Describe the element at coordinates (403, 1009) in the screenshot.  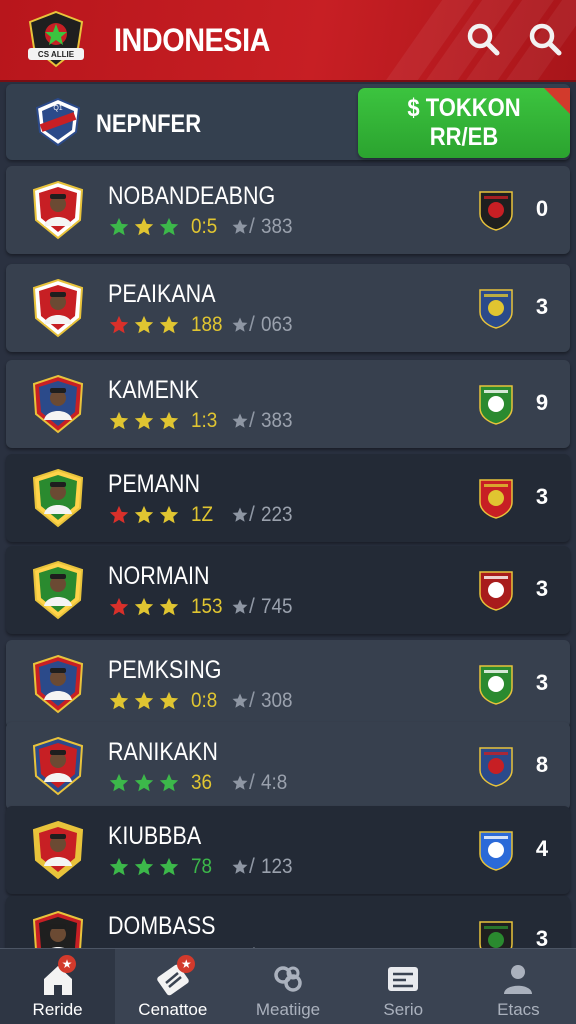
I see `nav-label: Serio` at that location.